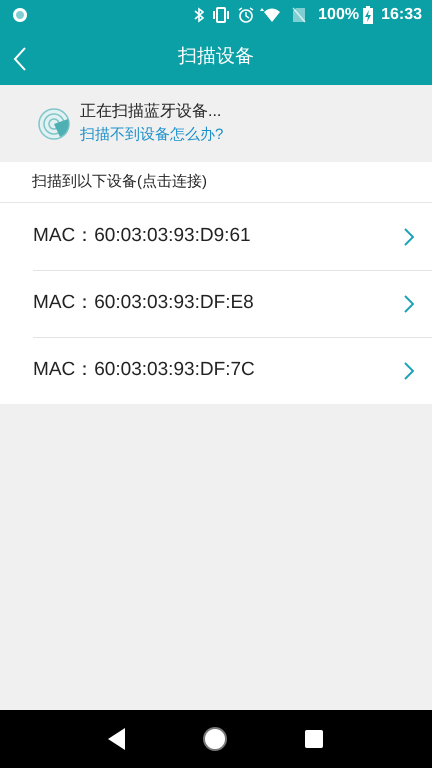  What do you see at coordinates (339, 15) in the screenshot?
I see `battery-text: 100%` at bounding box center [339, 15].